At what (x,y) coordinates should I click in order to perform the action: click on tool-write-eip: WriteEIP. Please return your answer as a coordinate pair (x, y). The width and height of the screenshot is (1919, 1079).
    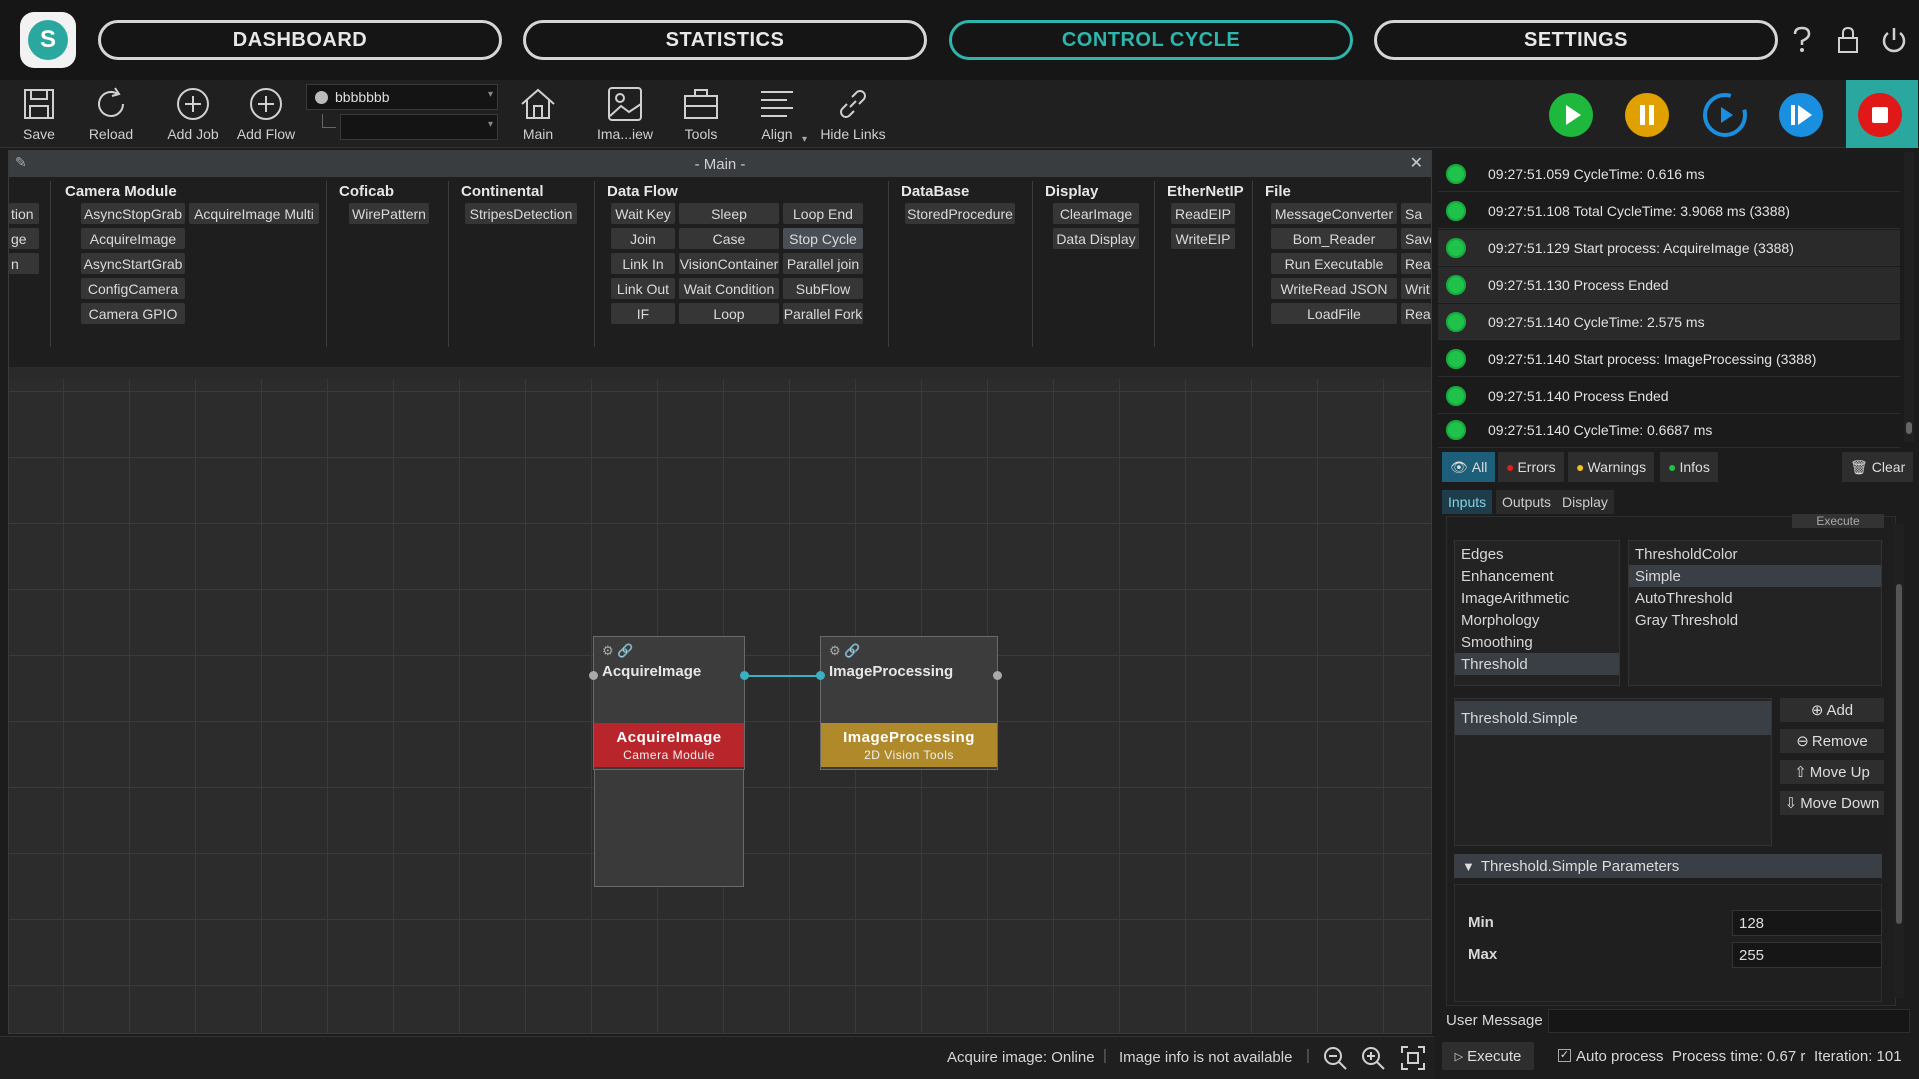
    Looking at the image, I should click on (1203, 238).